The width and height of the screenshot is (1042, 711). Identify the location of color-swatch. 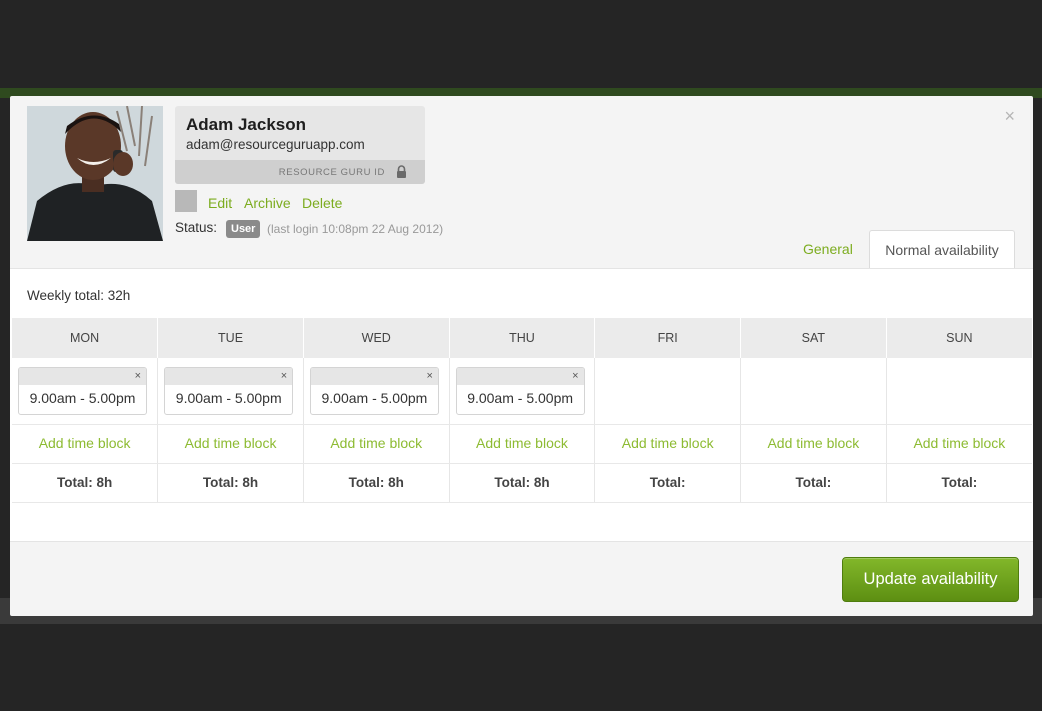
(186, 201).